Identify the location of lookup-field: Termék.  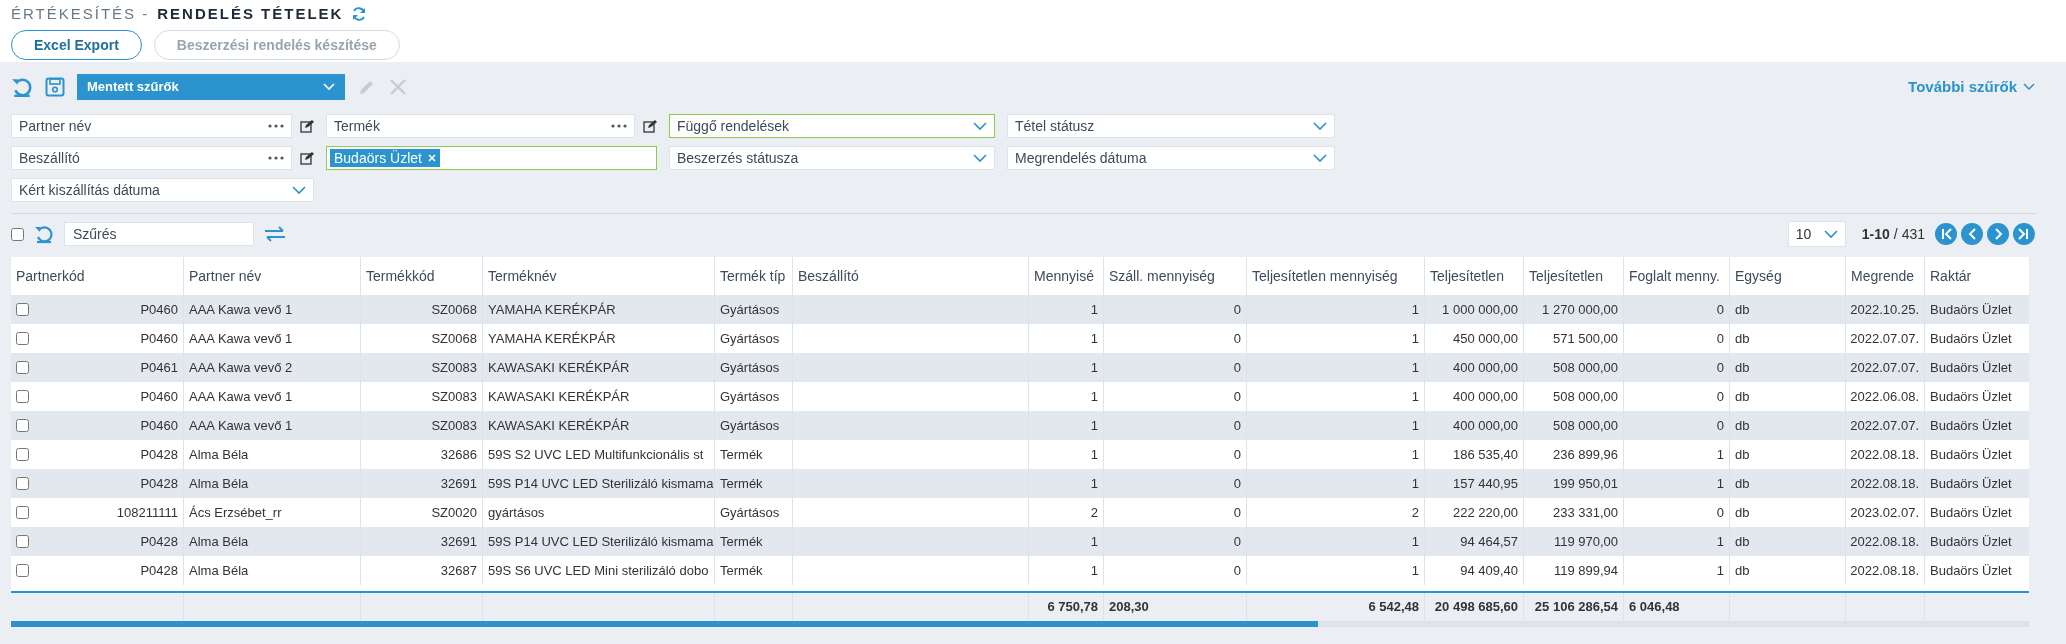
(480, 126).